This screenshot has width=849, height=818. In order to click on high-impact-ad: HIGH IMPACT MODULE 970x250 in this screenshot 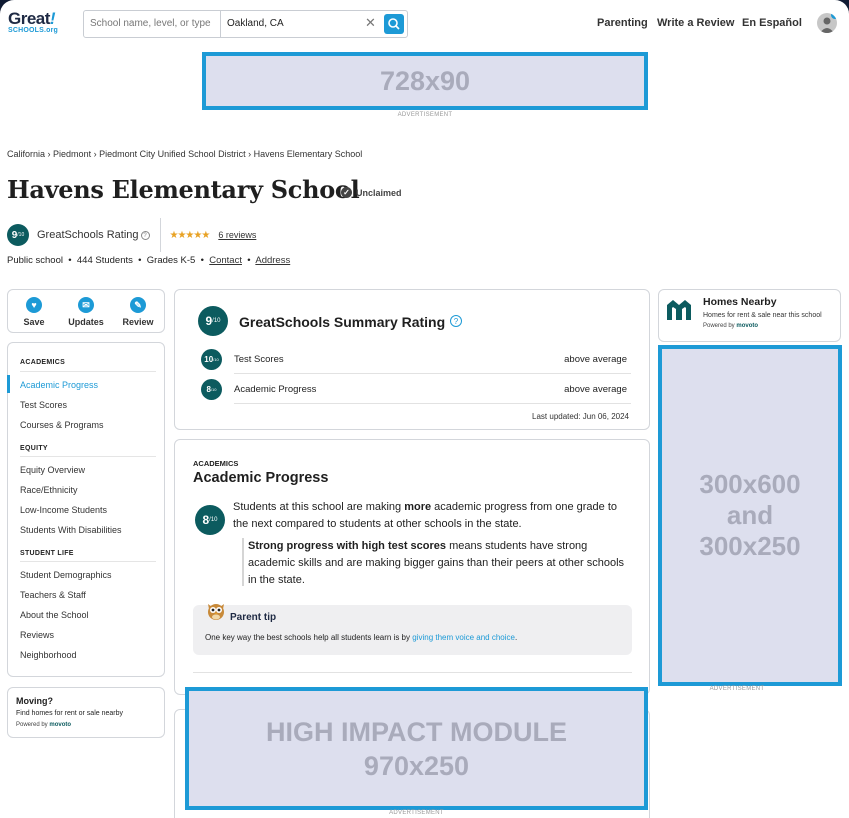, I will do `click(416, 748)`.